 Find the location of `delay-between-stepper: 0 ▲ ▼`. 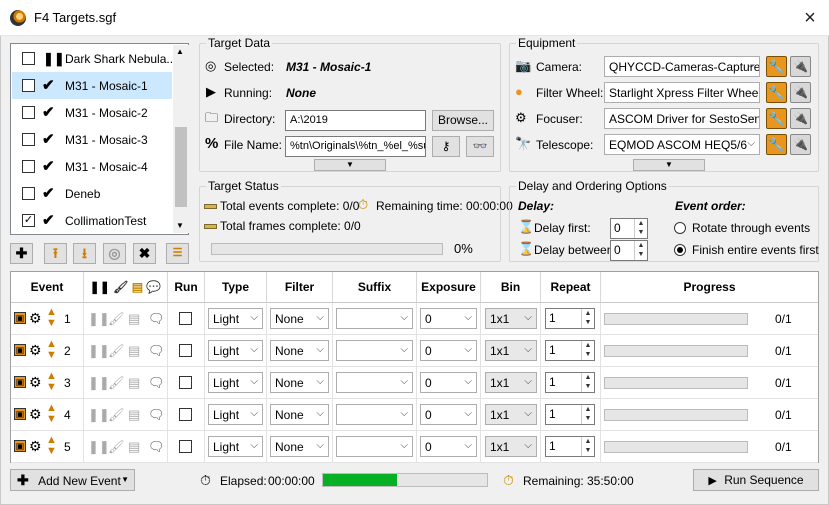

delay-between-stepper: 0 ▲ ▼ is located at coordinates (629, 250).